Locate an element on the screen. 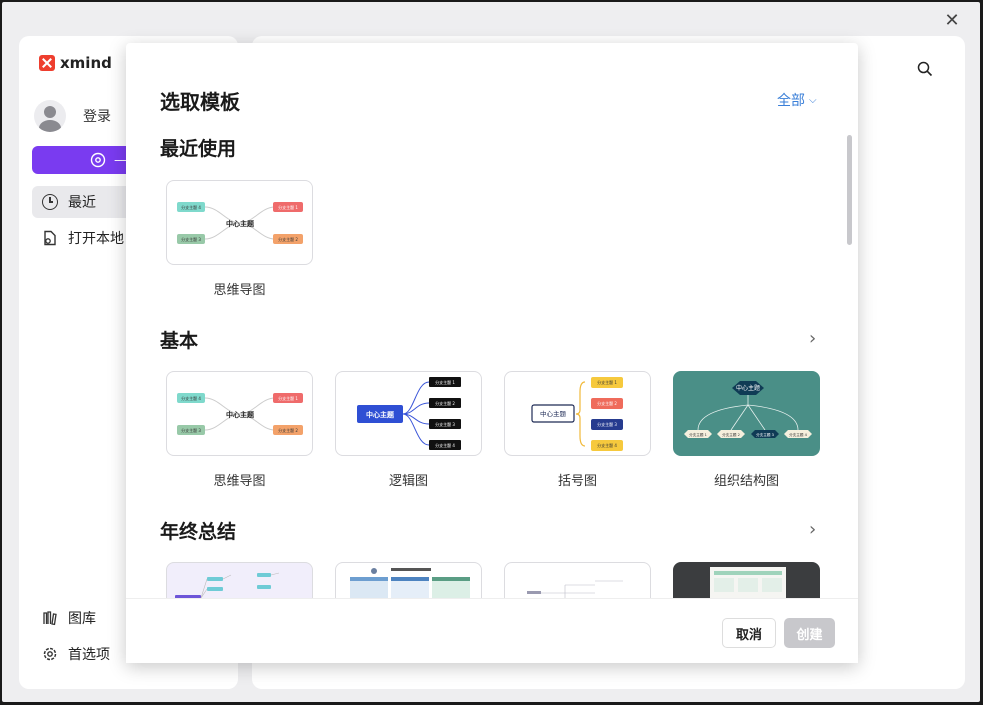 The image size is (983, 705). template-label: 逻辑图 is located at coordinates (408, 481).